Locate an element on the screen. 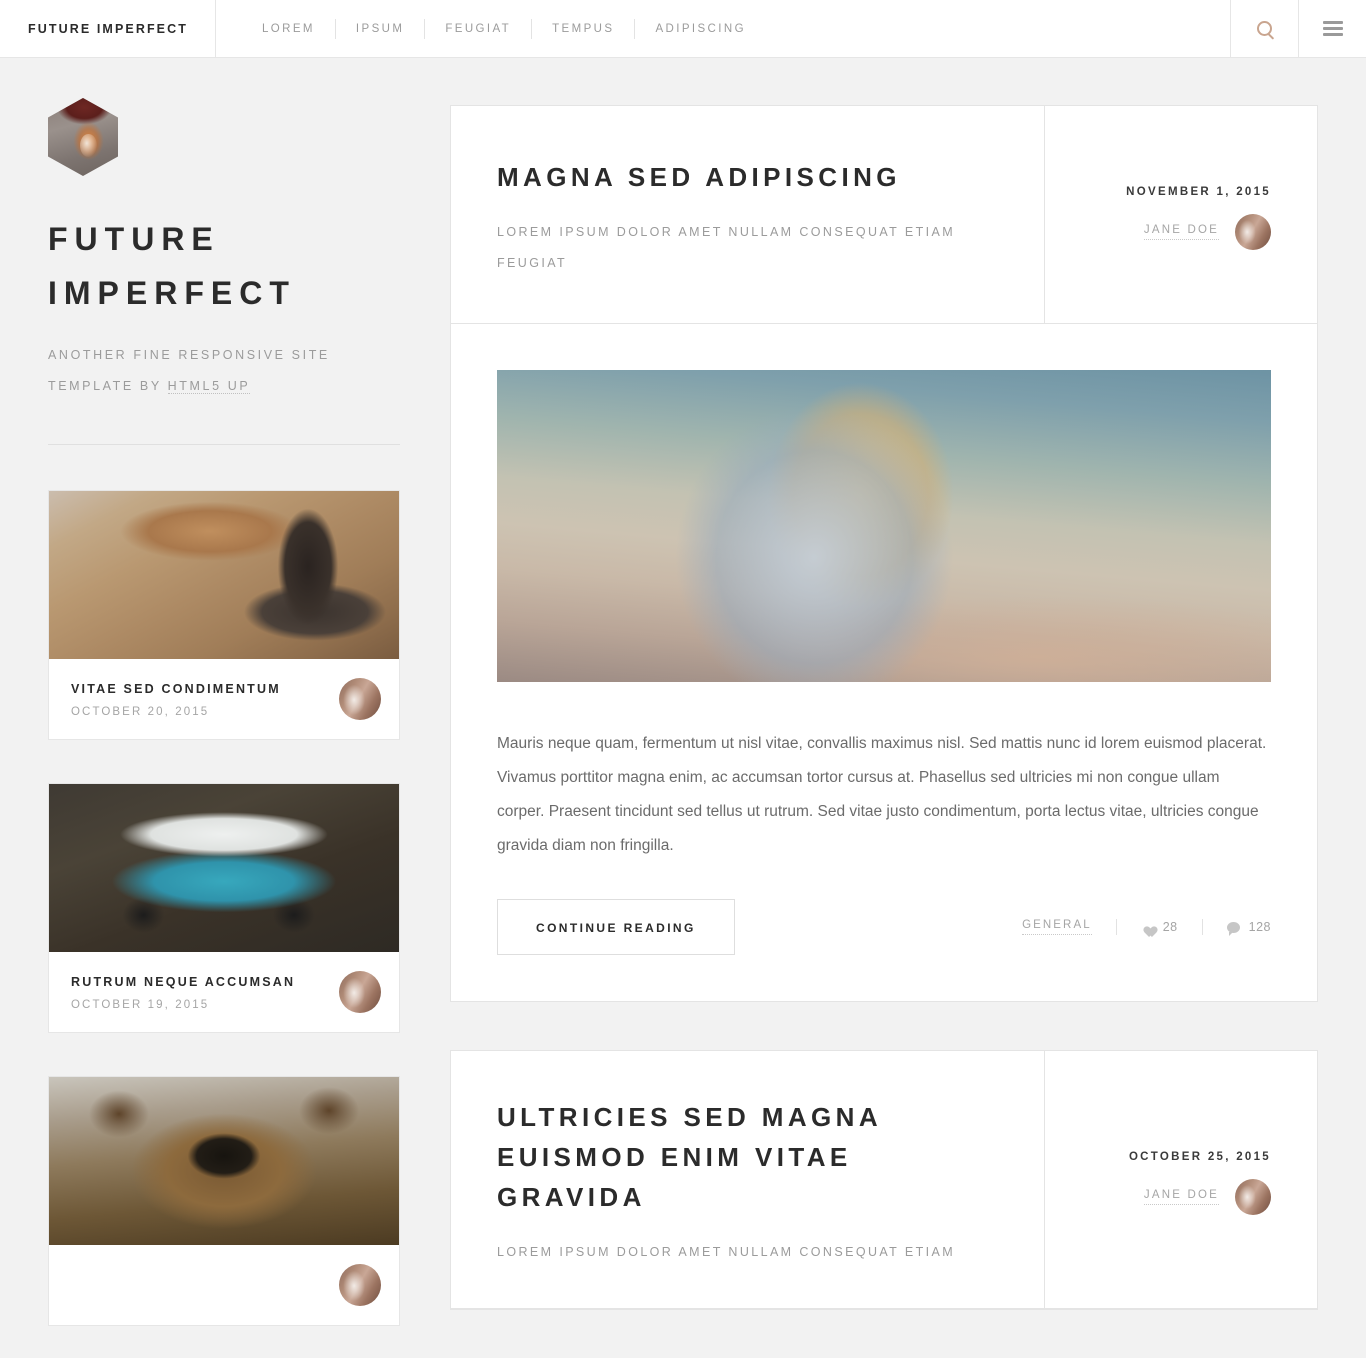 The width and height of the screenshot is (1366, 1358). post-hero-image is located at coordinates (884, 526).